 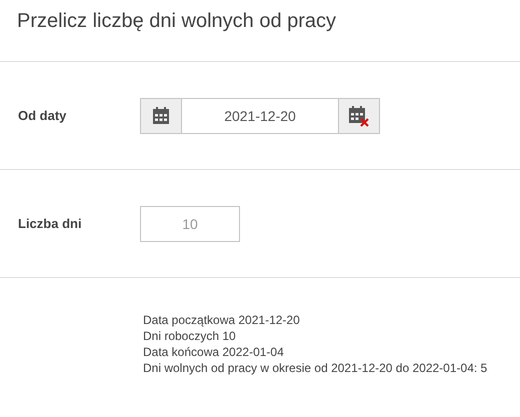 I want to click on calendar-clear-icon, so click(x=359, y=115).